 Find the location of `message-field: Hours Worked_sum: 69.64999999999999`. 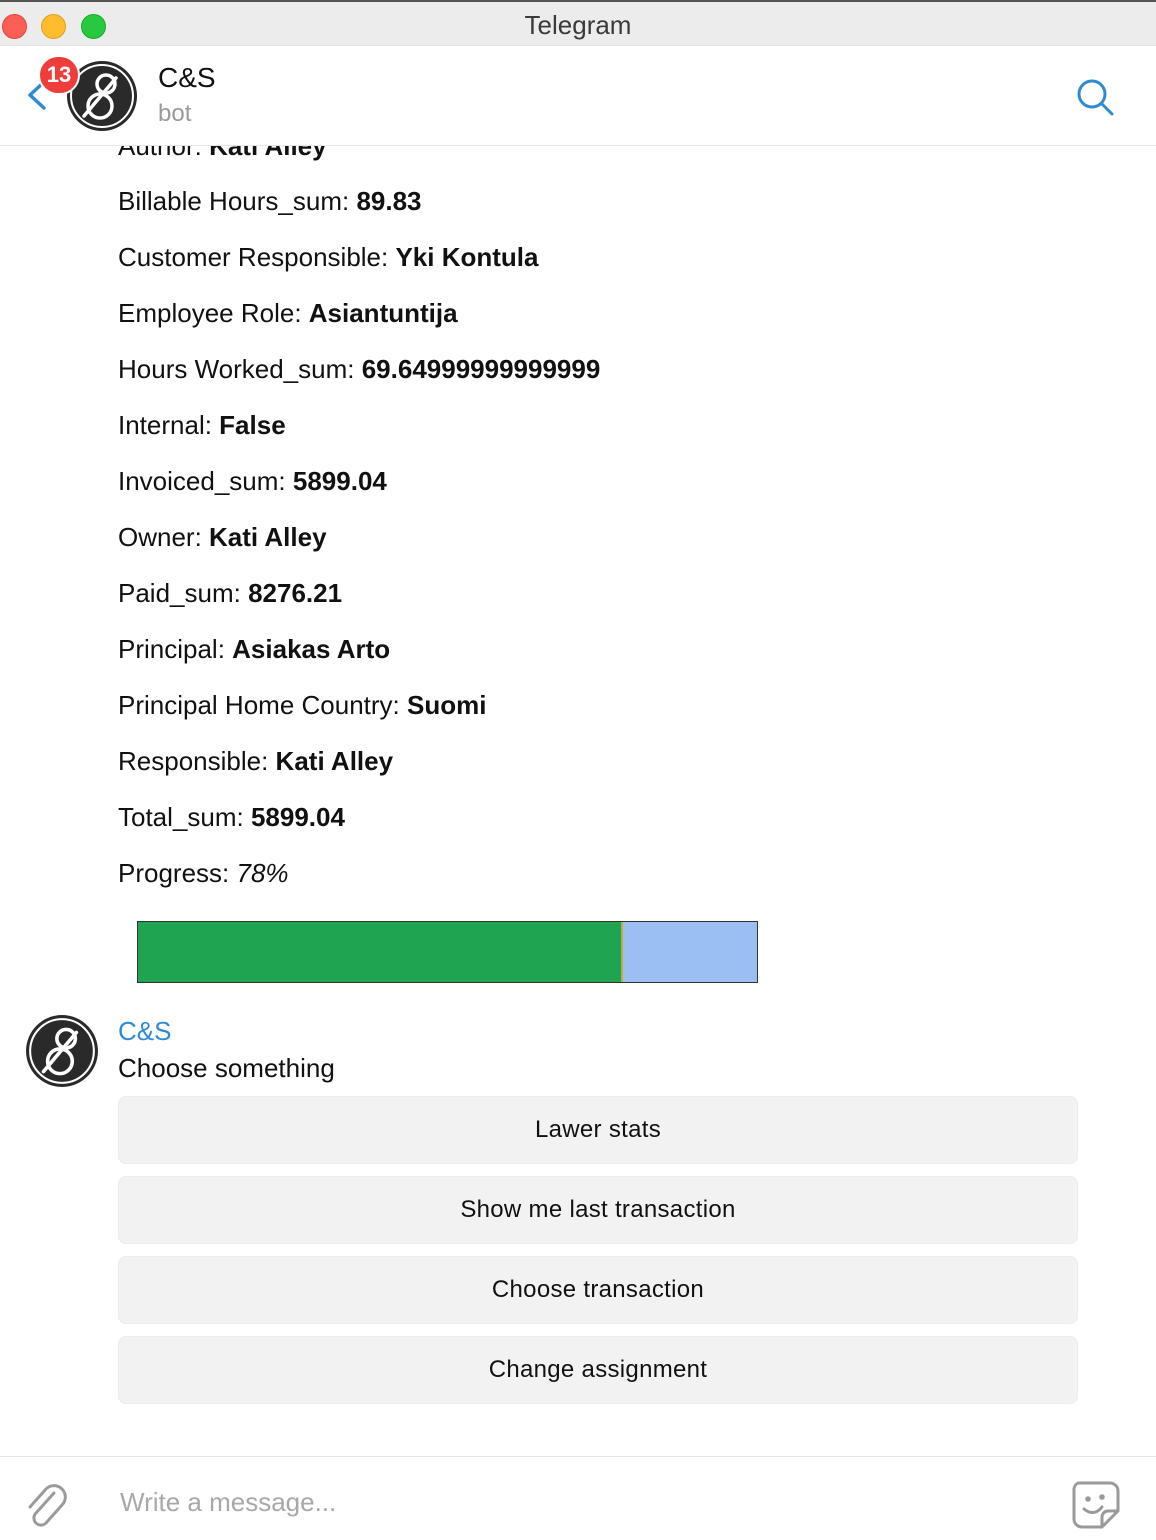

message-field: Hours Worked_sum: 69.64999999999999 is located at coordinates (359, 369).